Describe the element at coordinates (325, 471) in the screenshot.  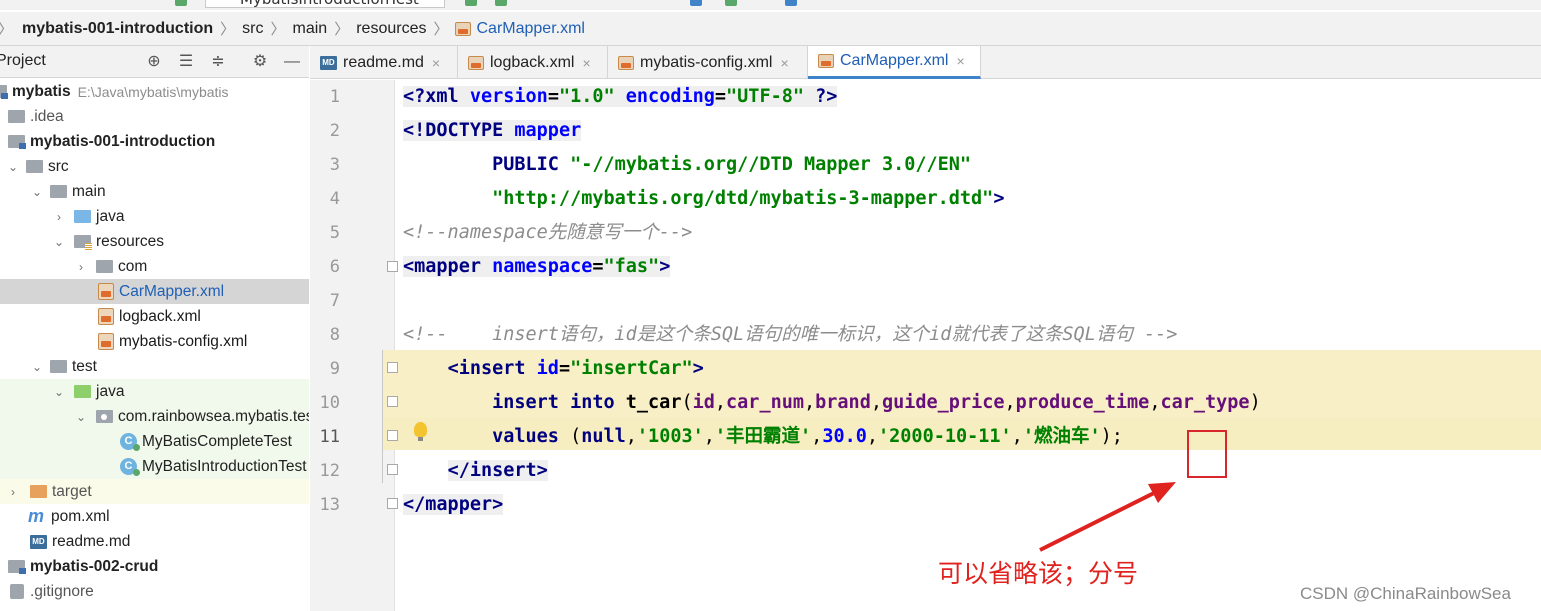
I see `line-number: 12` at that location.